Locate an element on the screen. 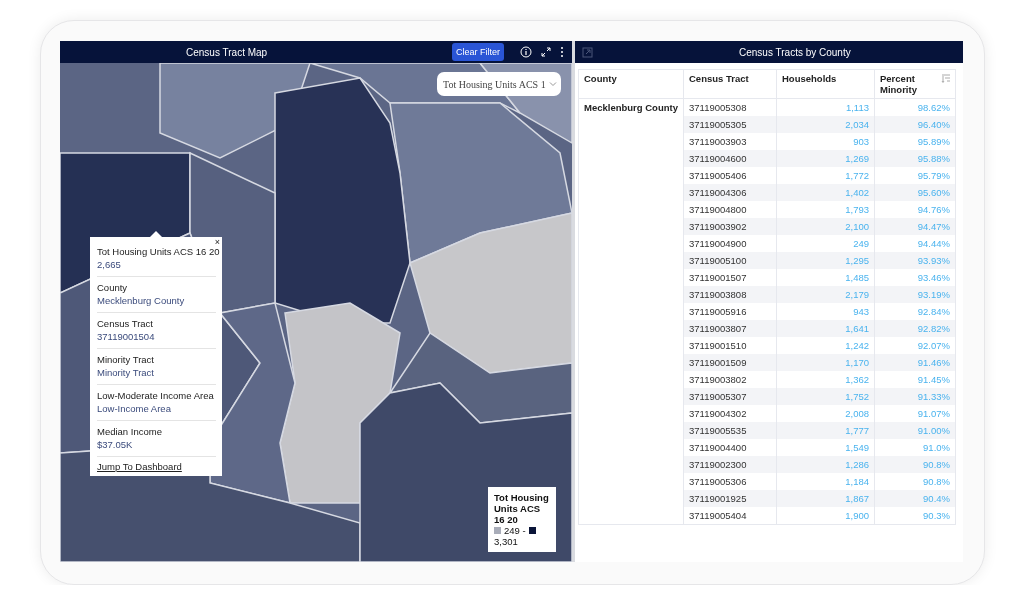 This screenshot has height=604, width=1024. tract-cell: 37119005404 is located at coordinates (730, 516).